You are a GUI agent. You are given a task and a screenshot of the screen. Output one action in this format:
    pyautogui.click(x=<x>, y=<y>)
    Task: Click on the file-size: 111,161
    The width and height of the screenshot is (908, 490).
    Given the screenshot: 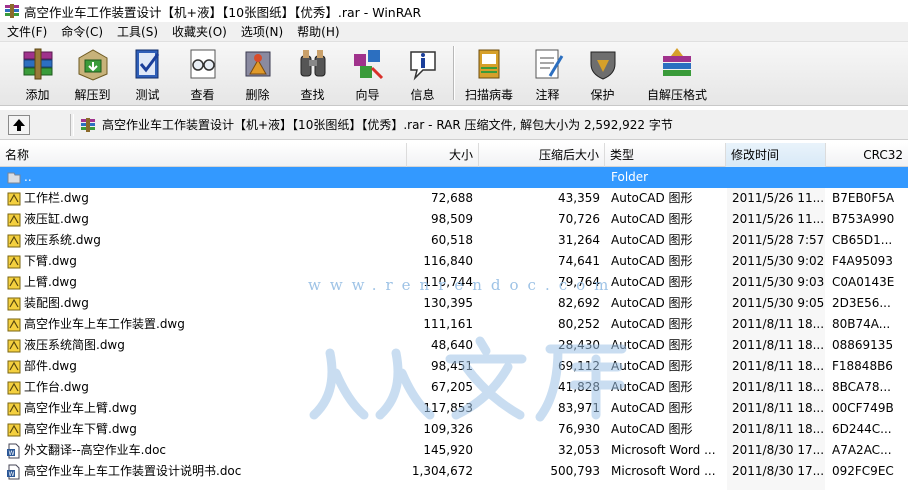 What is the action you would take?
    pyautogui.click(x=448, y=324)
    